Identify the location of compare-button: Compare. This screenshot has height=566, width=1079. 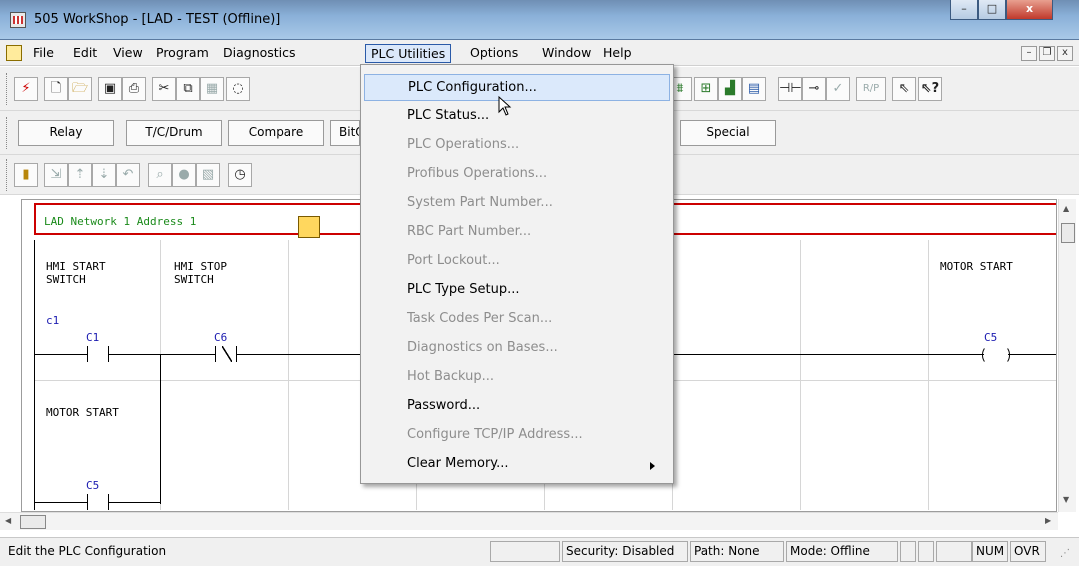
(276, 133).